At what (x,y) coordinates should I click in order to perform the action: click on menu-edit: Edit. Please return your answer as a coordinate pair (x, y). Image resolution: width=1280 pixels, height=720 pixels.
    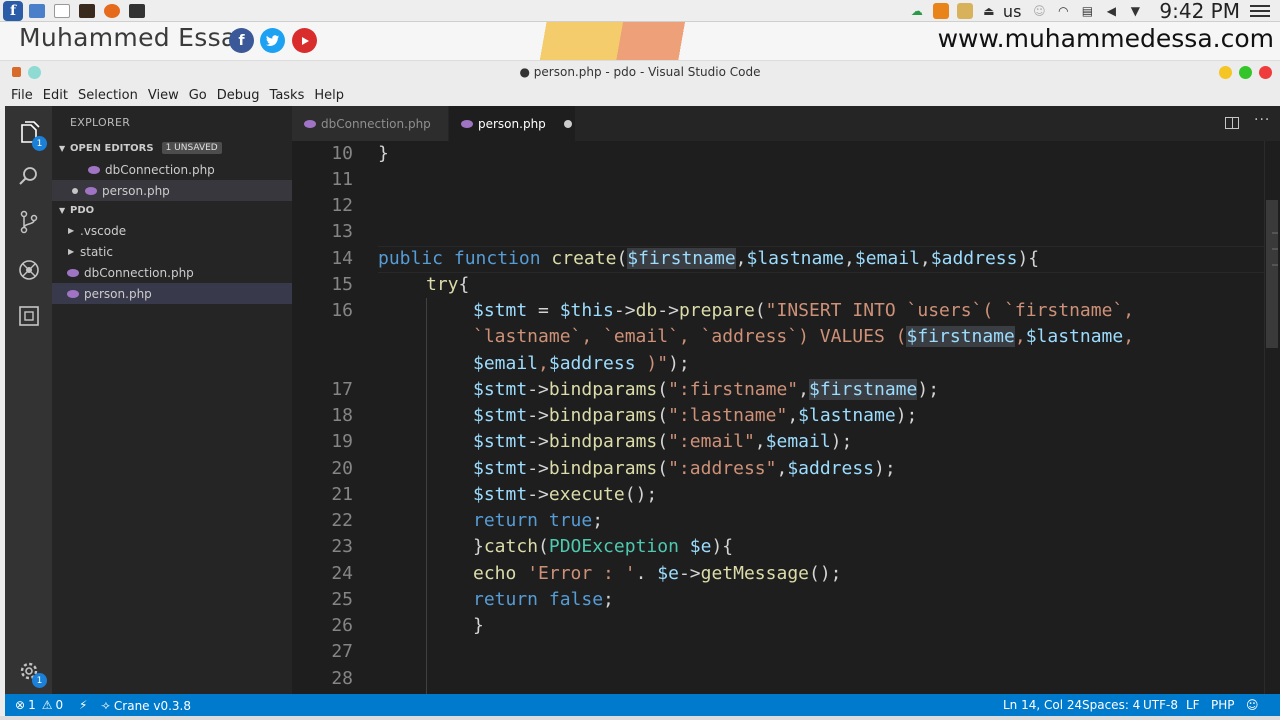
    Looking at the image, I should click on (55, 95).